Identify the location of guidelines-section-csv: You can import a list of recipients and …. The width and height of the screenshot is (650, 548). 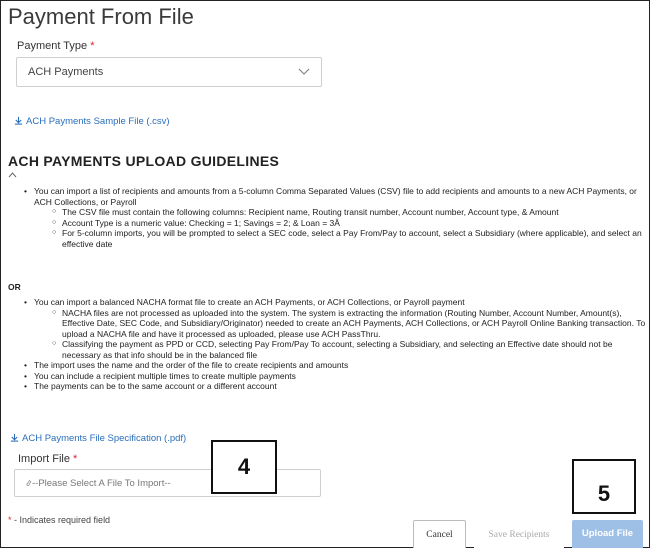
(331, 217).